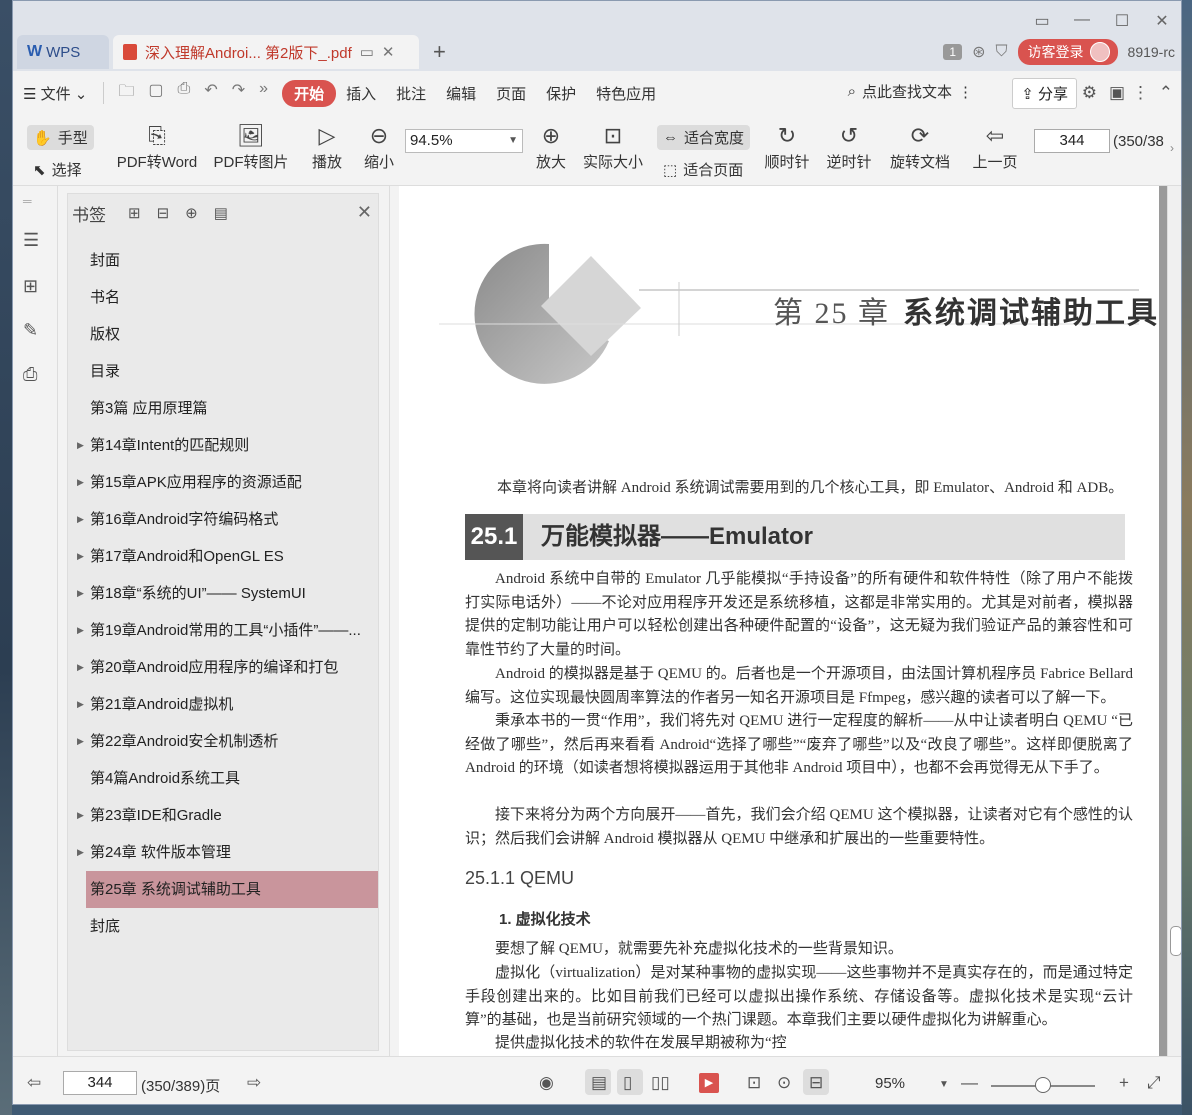  Describe the element at coordinates (784, 1083) in the screenshot. I see `fit-page-small-icon: ⊙` at that location.